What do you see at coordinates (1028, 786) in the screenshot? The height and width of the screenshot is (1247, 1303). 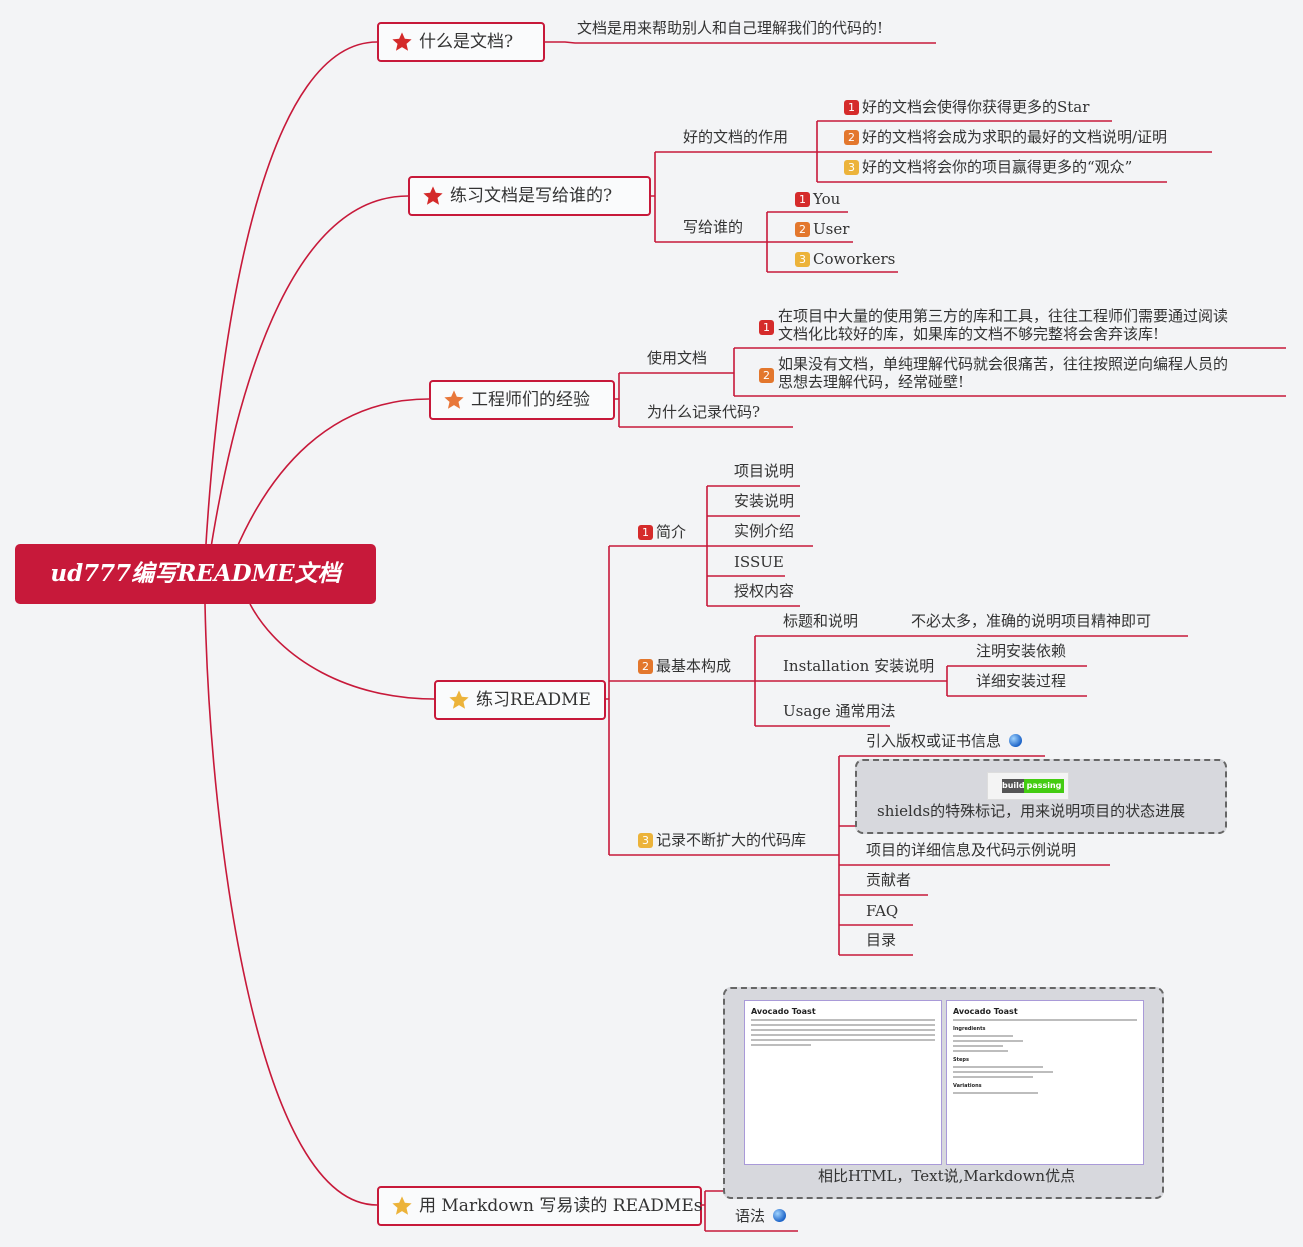 I see `build-passing-badge: build passing` at bounding box center [1028, 786].